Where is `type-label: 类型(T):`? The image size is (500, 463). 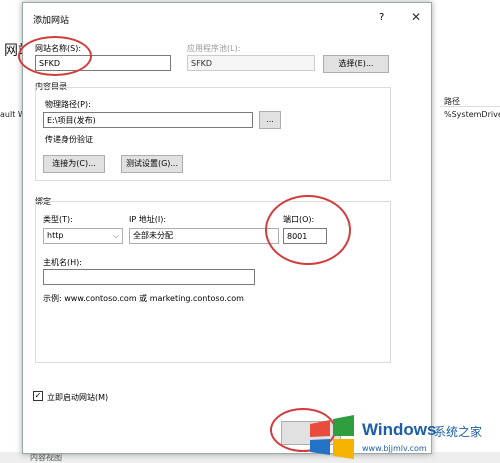
type-label: 类型(T): is located at coordinates (58, 219).